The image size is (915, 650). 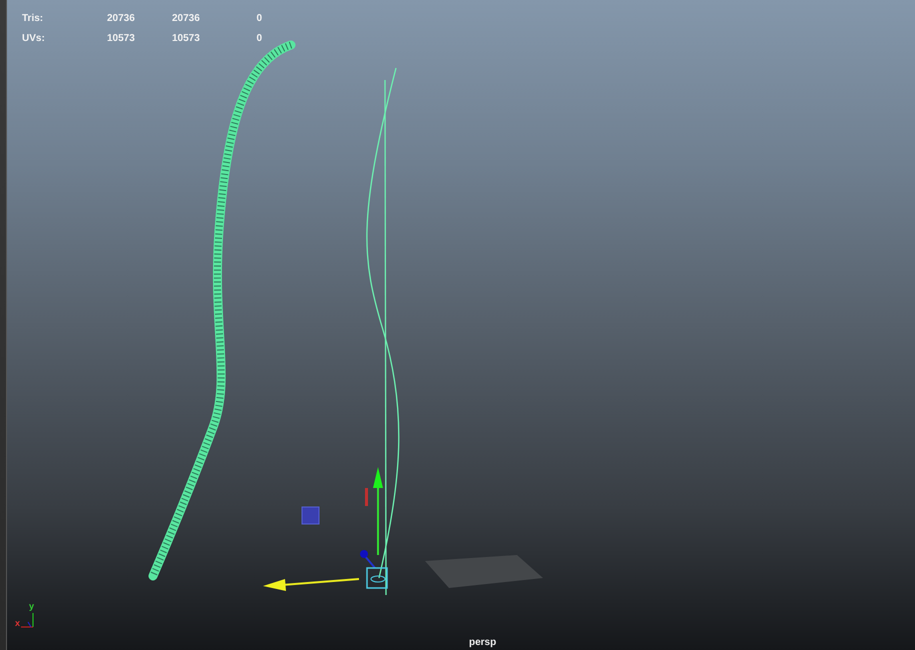 What do you see at coordinates (482, 642) in the screenshot?
I see `camera-label: persp` at bounding box center [482, 642].